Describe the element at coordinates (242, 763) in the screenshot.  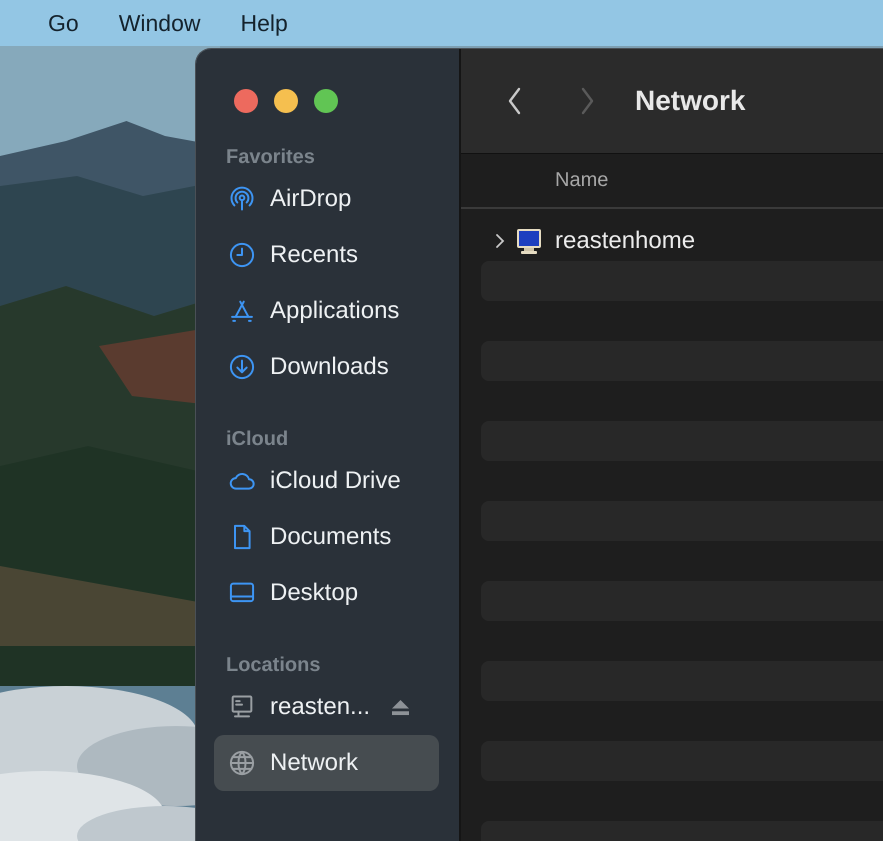
I see `globe-icon` at that location.